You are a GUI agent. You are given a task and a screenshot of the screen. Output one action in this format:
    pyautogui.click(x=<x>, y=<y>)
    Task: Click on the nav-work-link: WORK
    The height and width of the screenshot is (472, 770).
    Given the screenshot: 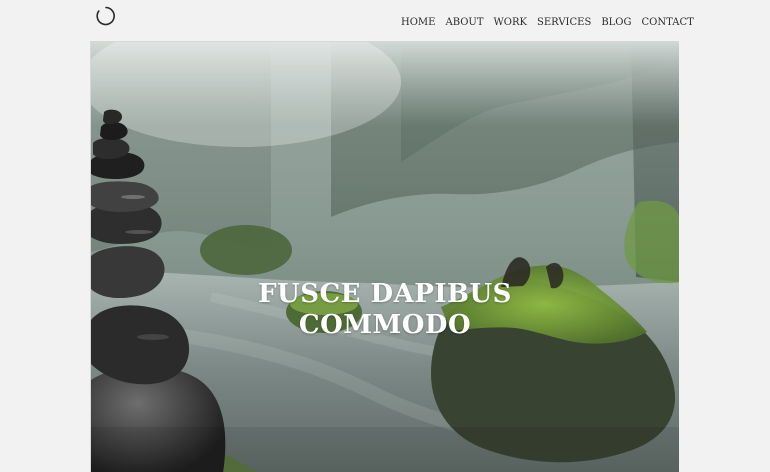 What is the action you would take?
    pyautogui.click(x=510, y=22)
    